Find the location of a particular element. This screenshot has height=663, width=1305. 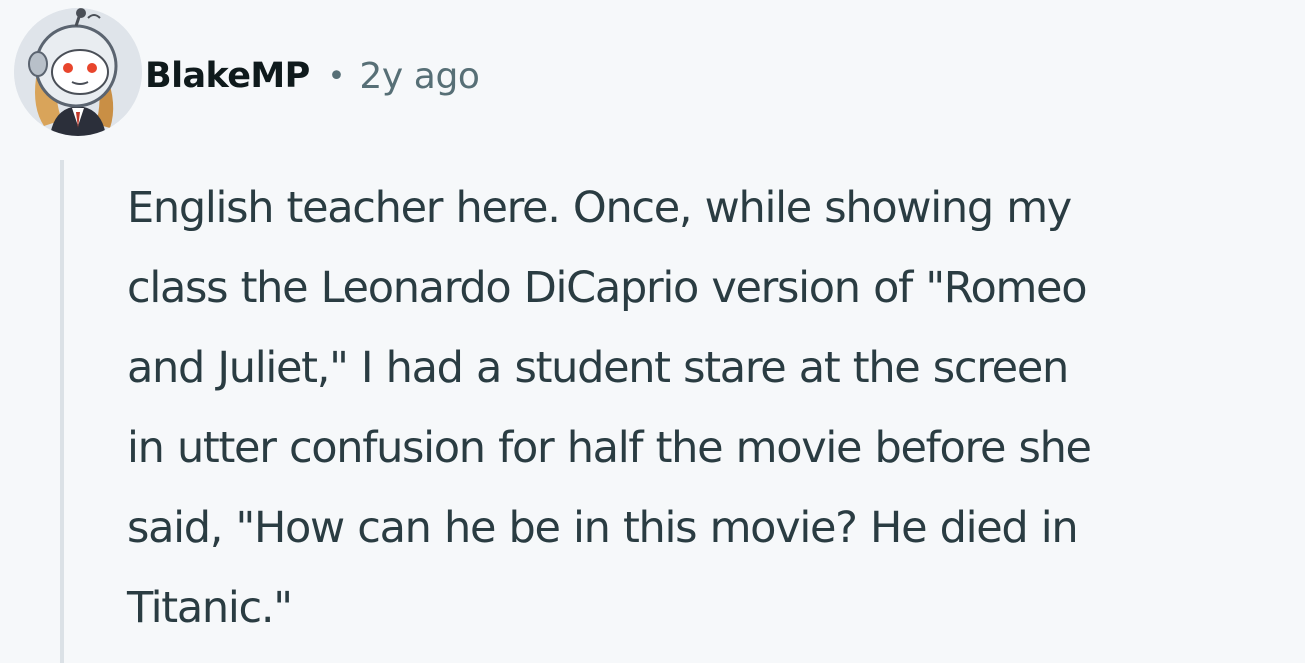

comment-body-line: Titanic." is located at coordinates (210, 608).